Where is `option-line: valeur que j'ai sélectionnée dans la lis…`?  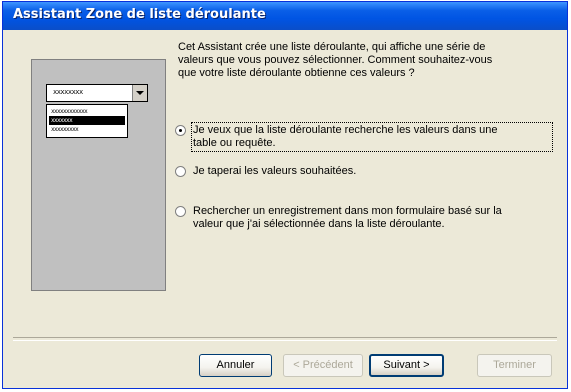
option-line: valeur que j'ai sélectionnée dans la lis… is located at coordinates (319, 224).